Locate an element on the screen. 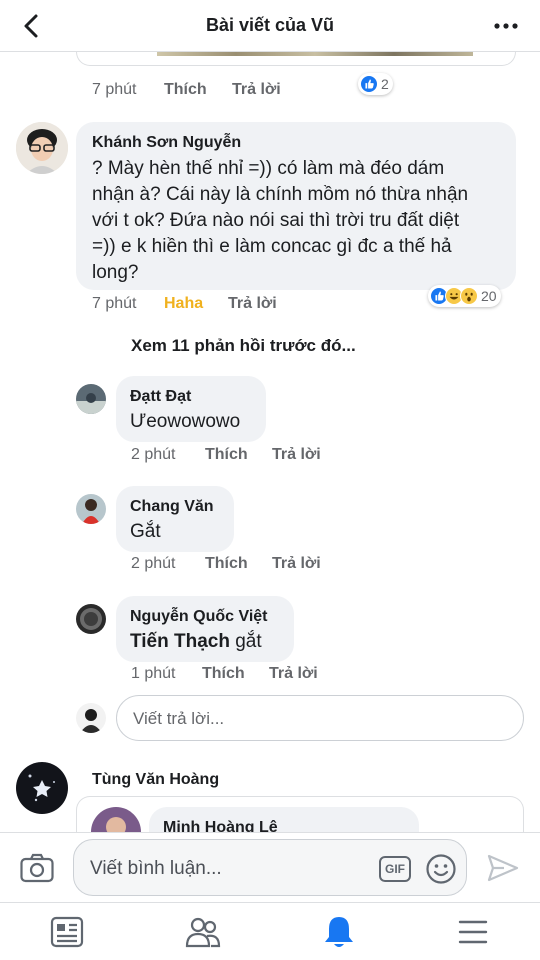  send-icon is located at coordinates (503, 868).